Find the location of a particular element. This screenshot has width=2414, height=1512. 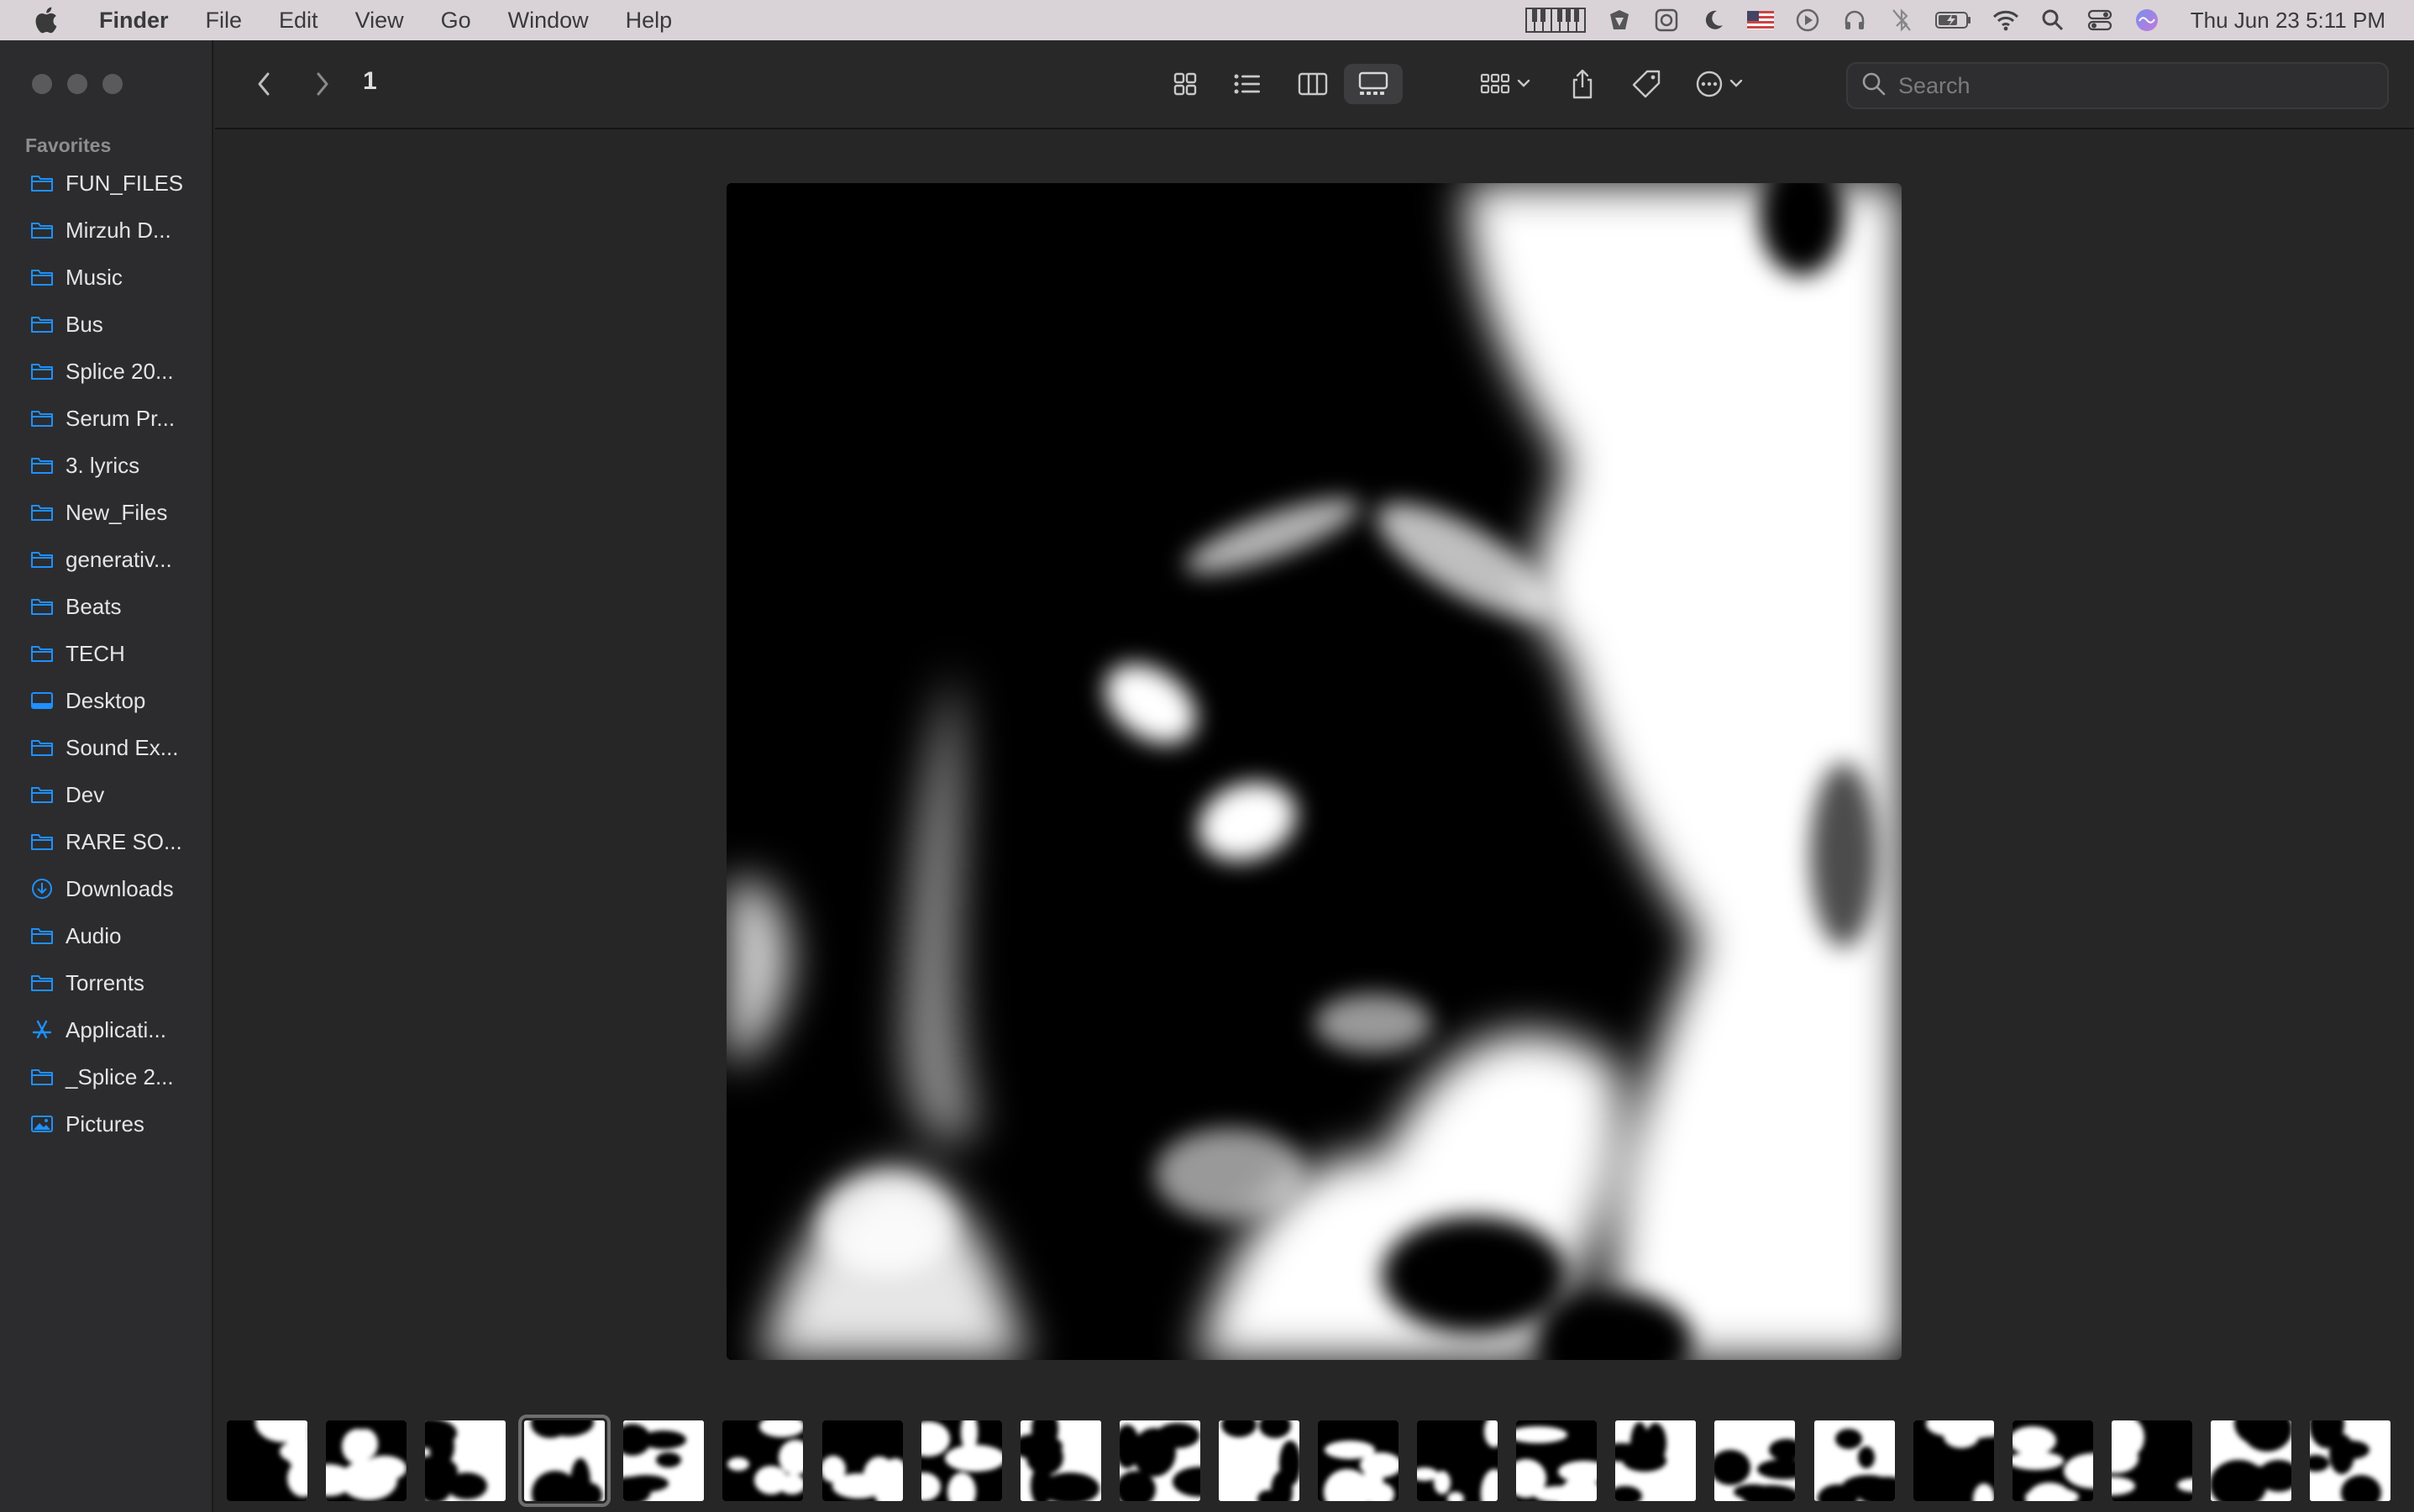

moon-icon is located at coordinates (1713, 20).